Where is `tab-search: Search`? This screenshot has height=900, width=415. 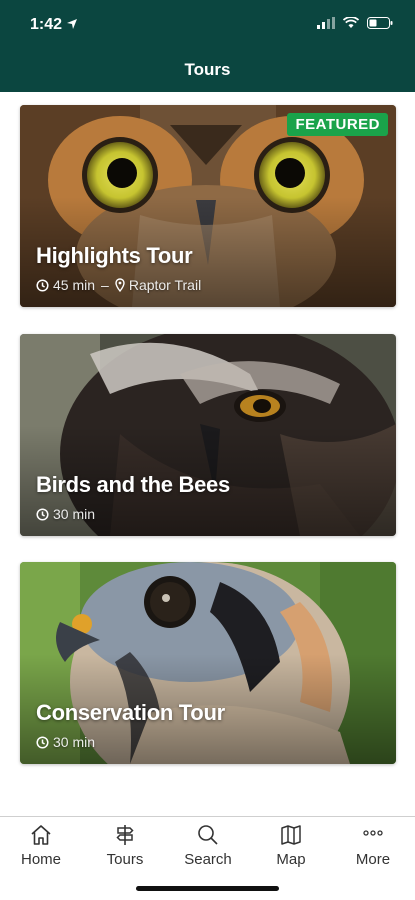
tab-search: Search is located at coordinates (208, 845).